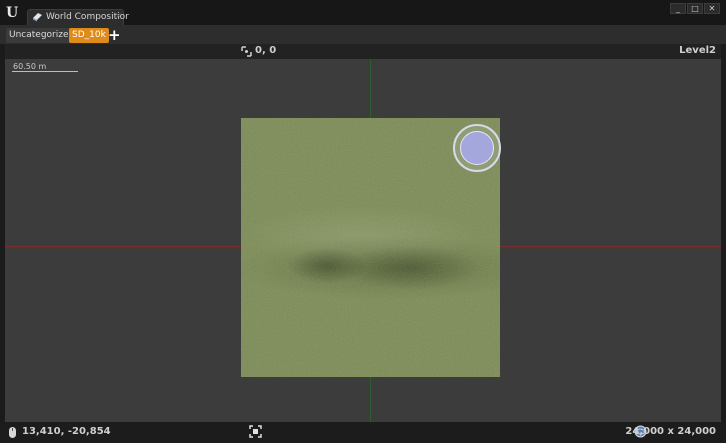 The image size is (726, 443). What do you see at coordinates (45, 71) in the screenshot?
I see `scale-bar` at bounding box center [45, 71].